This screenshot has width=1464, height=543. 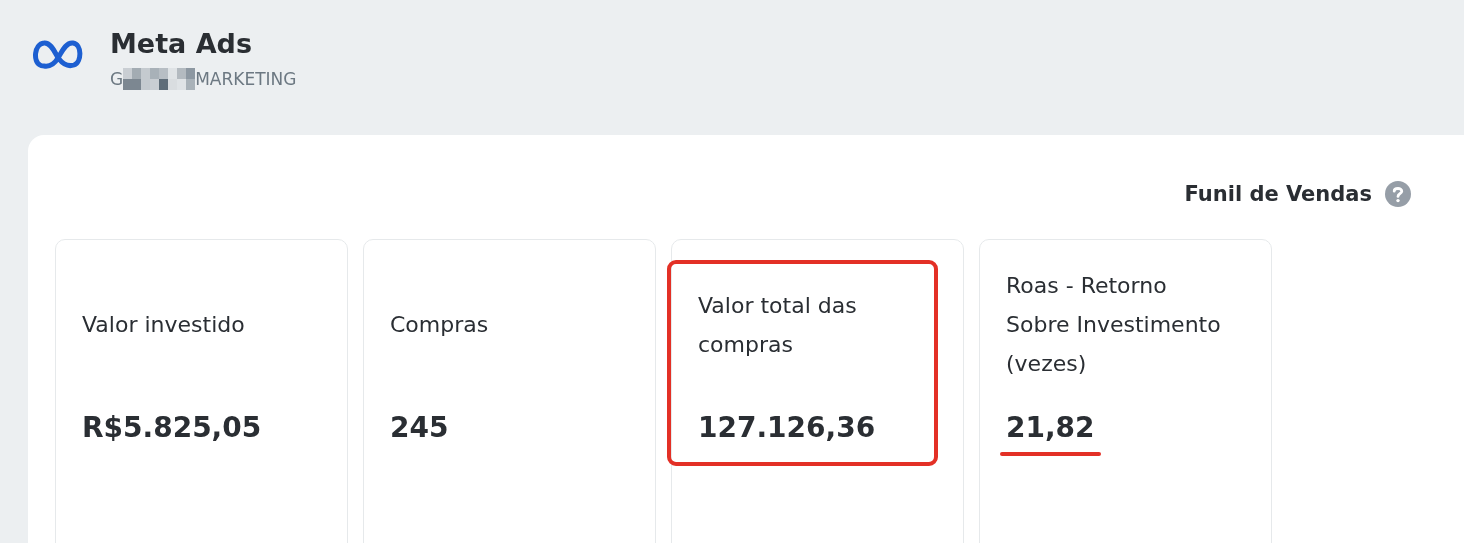 I want to click on app-title: Meta Ads, so click(x=181, y=44).